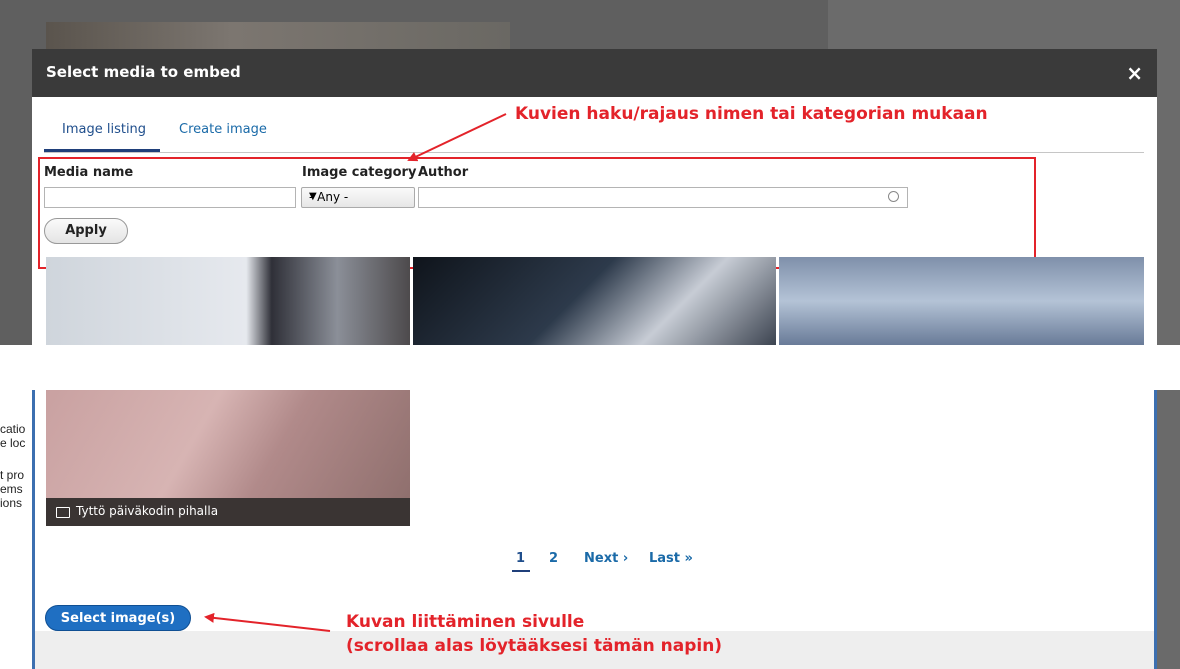 This screenshot has height=669, width=1180. What do you see at coordinates (267, 622) in the screenshot?
I see `arrow-to-select-button` at bounding box center [267, 622].